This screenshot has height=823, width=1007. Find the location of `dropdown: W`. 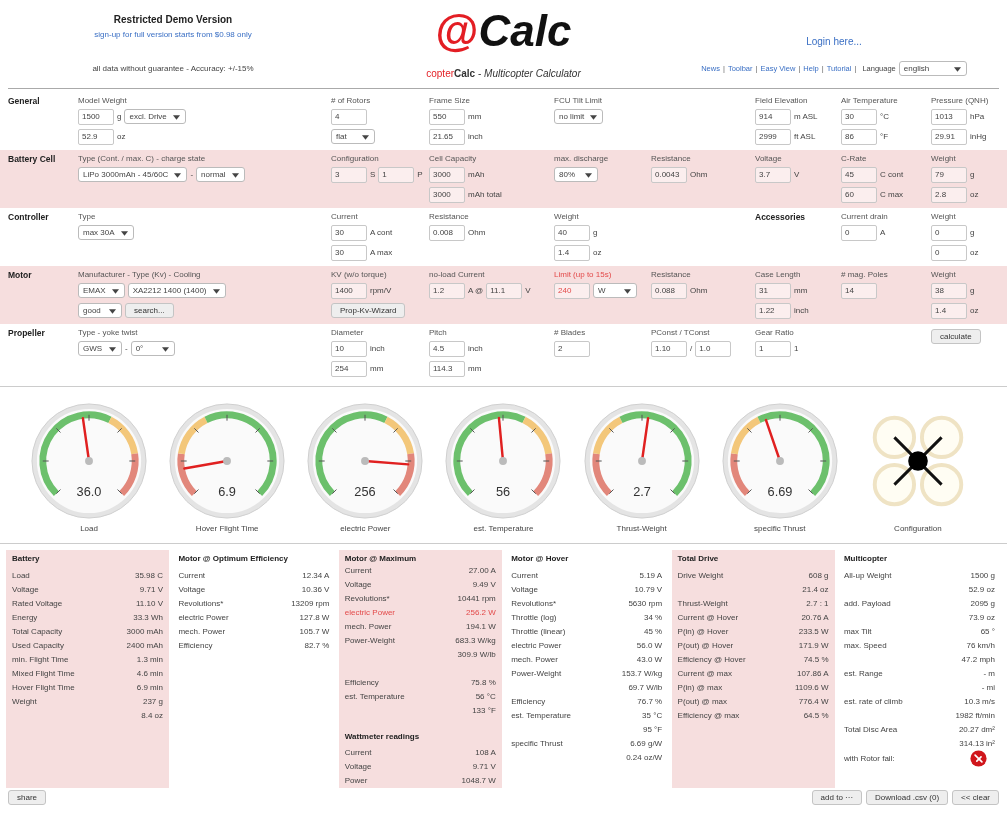

dropdown: W is located at coordinates (615, 290).